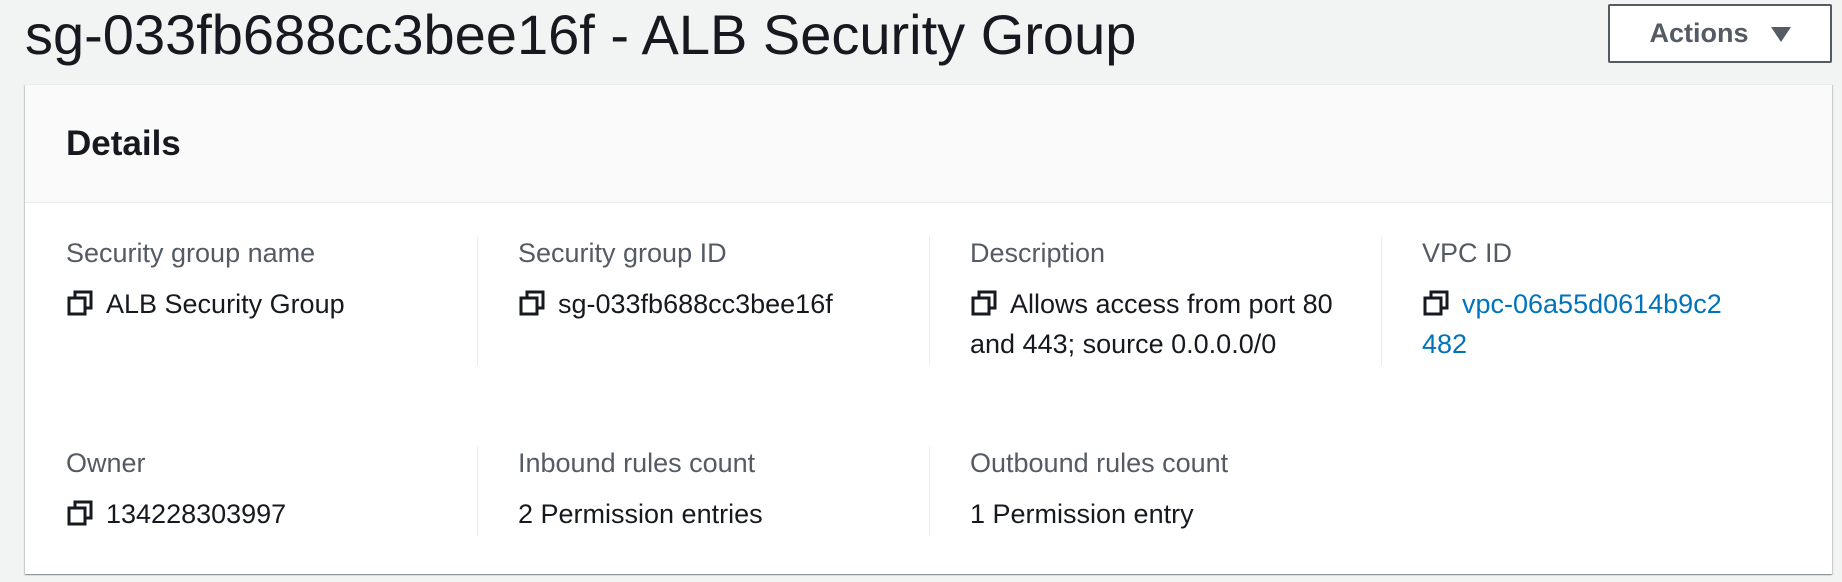 The width and height of the screenshot is (1842, 582). Describe the element at coordinates (225, 304) in the screenshot. I see `security-group-name-value: ALB Security Group` at that location.